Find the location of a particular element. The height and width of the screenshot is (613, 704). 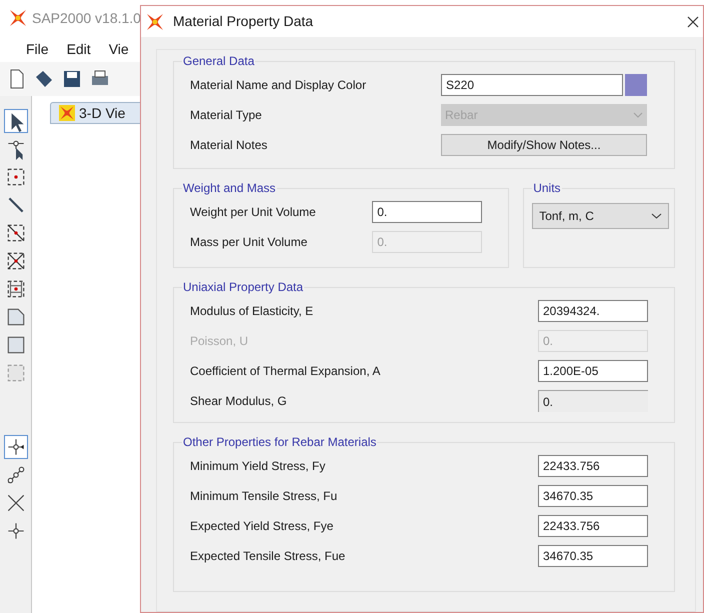

field-label: Poisson, U is located at coordinates (219, 341).